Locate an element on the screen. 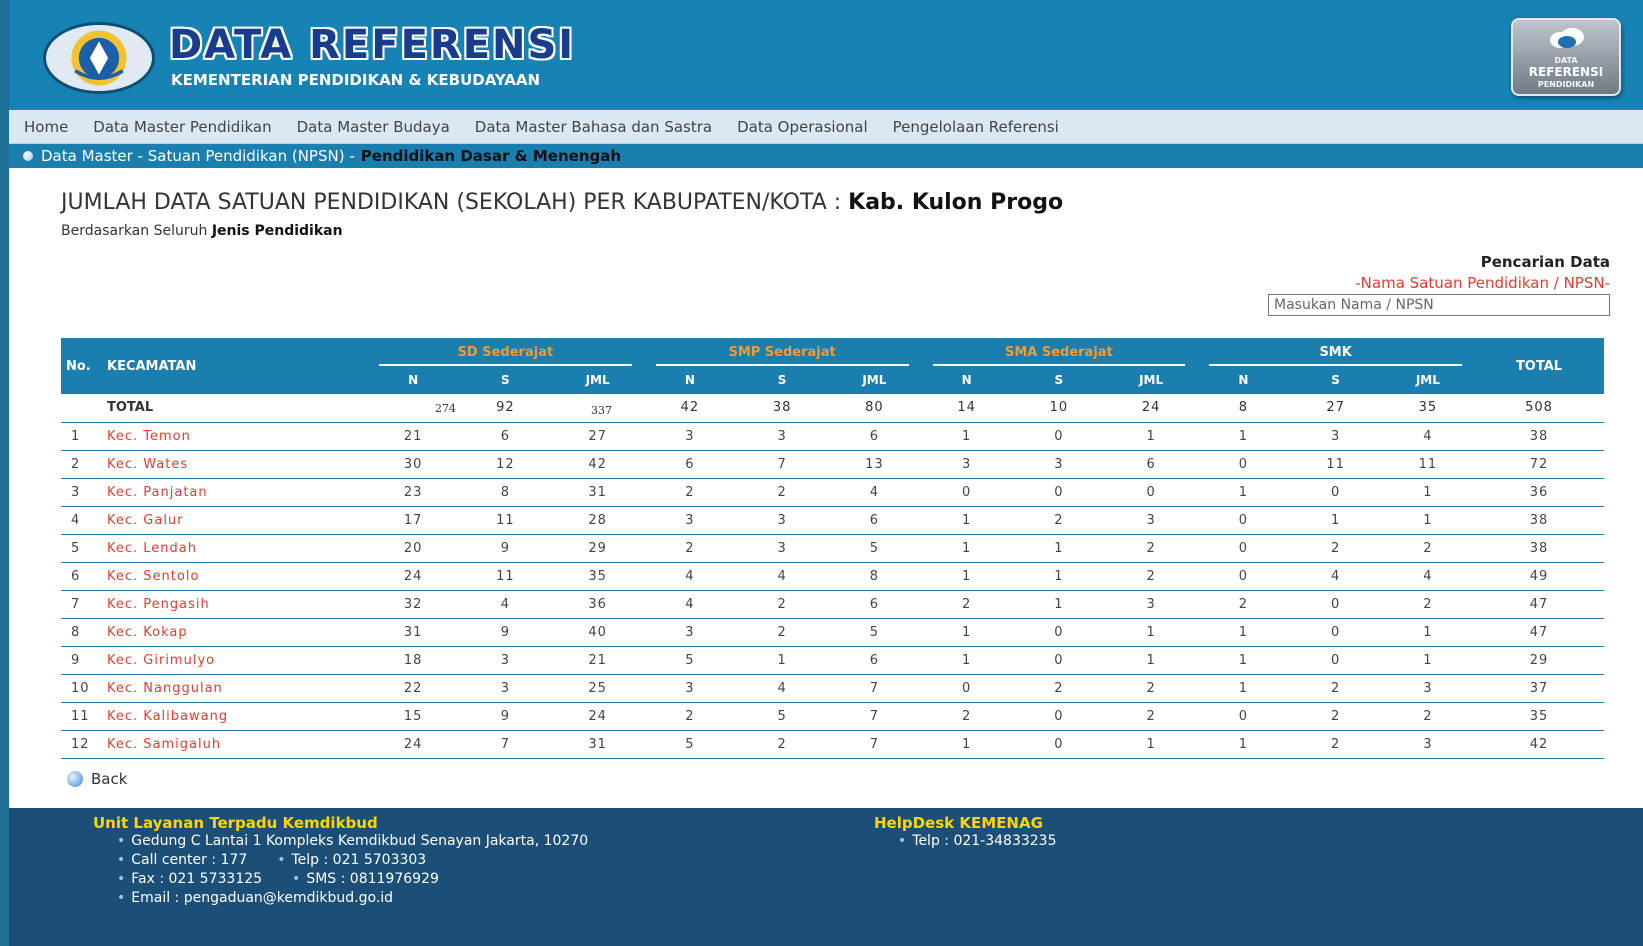  cell-smk-s: 4 is located at coordinates (1335, 576).